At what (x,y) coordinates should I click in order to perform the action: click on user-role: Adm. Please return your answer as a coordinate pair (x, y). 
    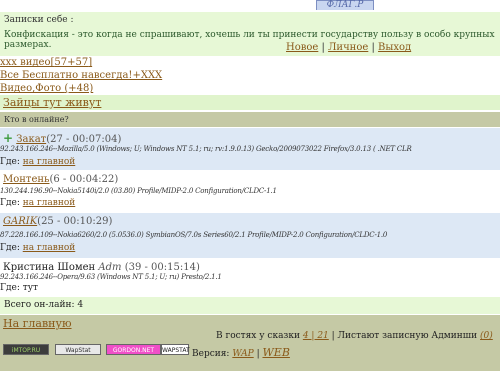
    Looking at the image, I should click on (110, 267).